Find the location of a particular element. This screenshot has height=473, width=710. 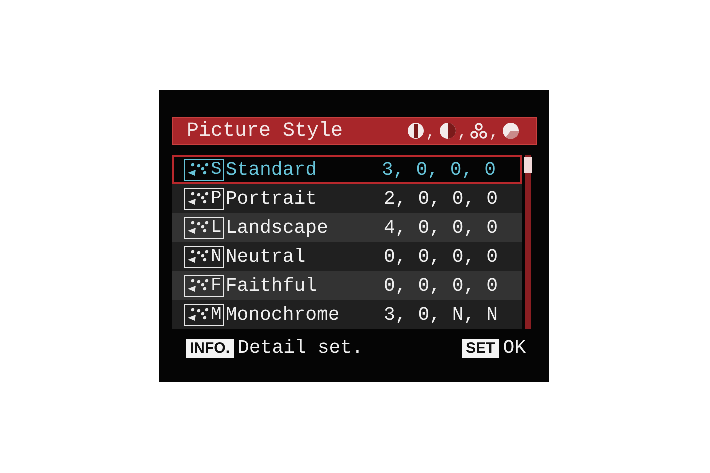

style-badge: L is located at coordinates (204, 227).